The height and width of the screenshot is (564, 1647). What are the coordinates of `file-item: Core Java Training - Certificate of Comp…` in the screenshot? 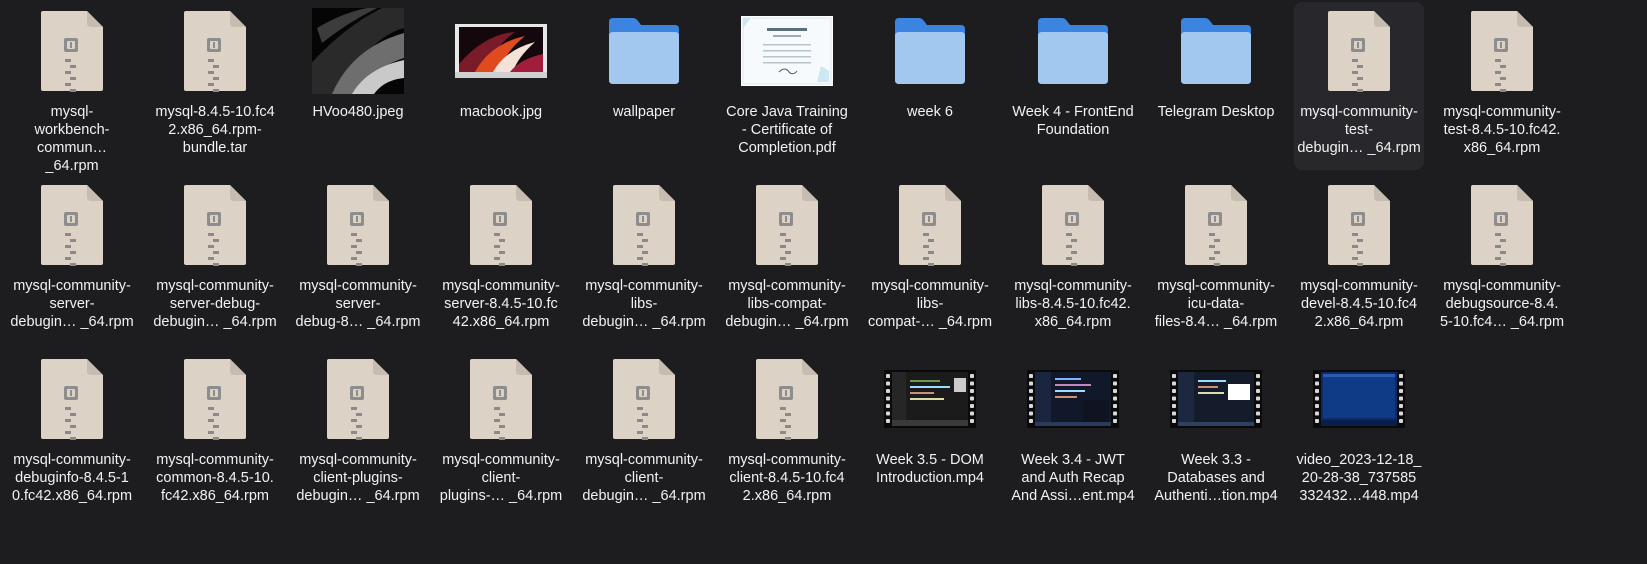 It's located at (787, 86).